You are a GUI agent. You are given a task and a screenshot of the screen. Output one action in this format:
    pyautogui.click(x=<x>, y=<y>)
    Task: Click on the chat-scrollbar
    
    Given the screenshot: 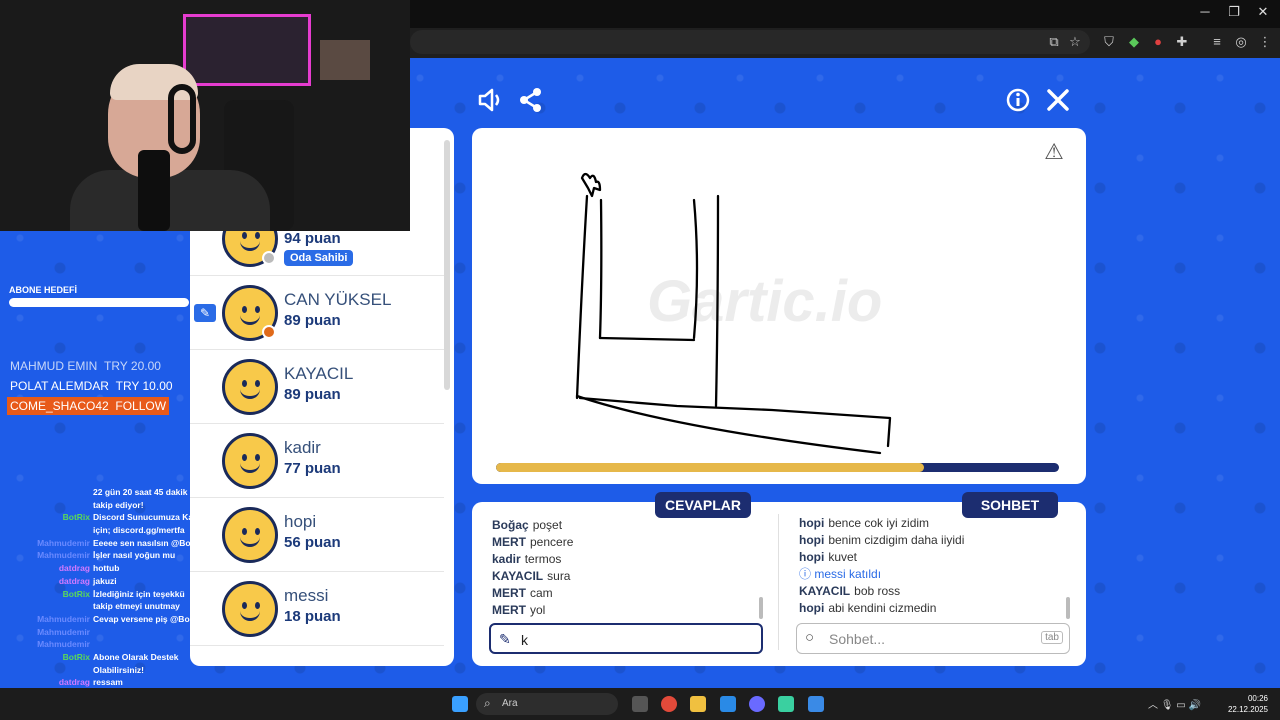 What is the action you would take?
    pyautogui.click(x=1068, y=608)
    